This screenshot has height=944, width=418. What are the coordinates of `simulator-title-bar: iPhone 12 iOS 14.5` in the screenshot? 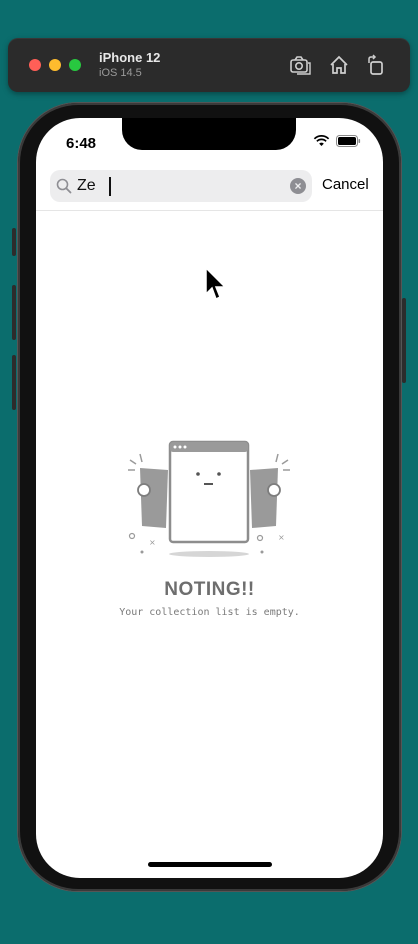 It's located at (209, 65).